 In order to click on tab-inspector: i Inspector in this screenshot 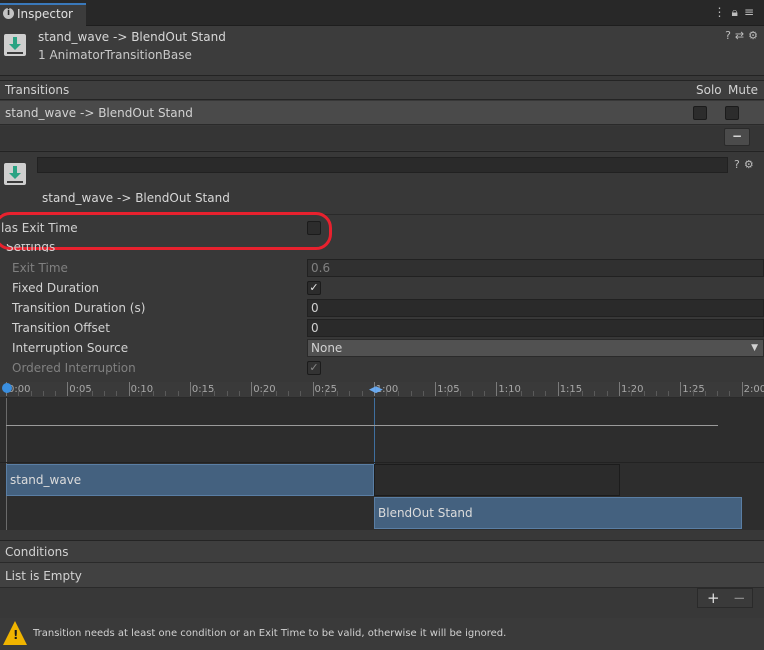, I will do `click(43, 14)`.